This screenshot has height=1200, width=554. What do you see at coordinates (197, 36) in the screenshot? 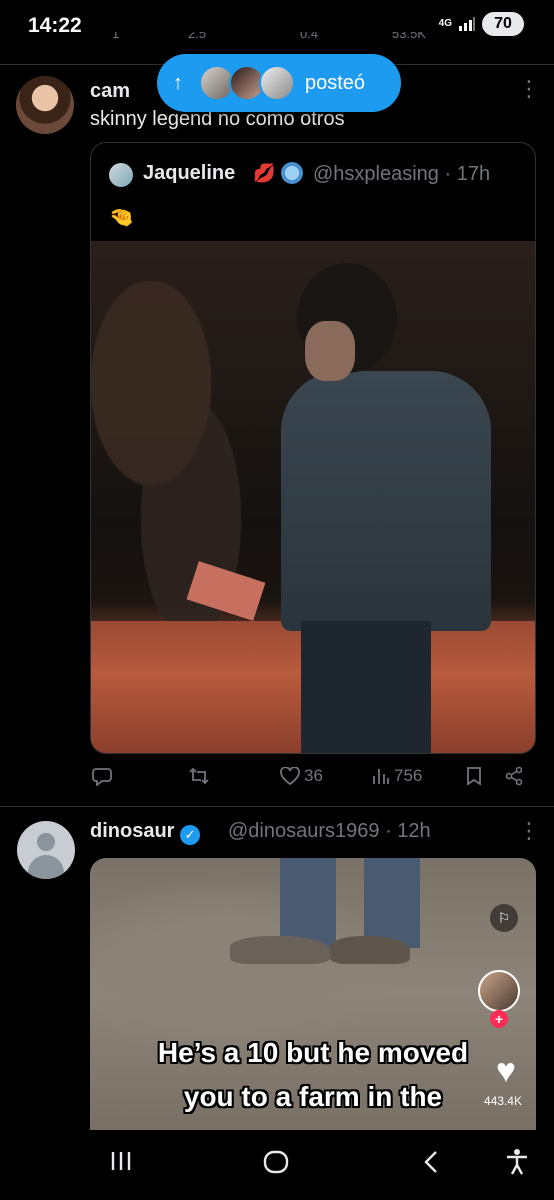
I see `prev-reposts-count: 2.5` at bounding box center [197, 36].